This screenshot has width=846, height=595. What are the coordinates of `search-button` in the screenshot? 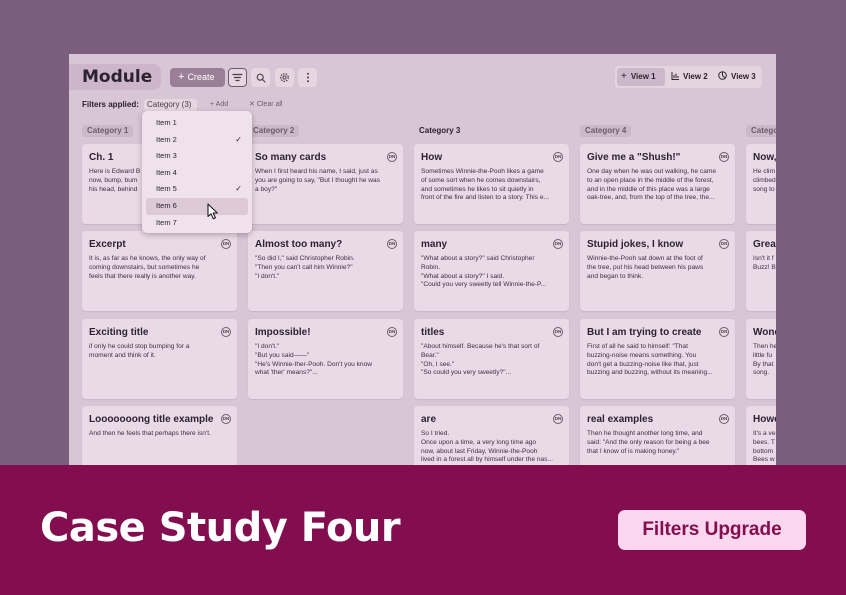 It's located at (260, 77).